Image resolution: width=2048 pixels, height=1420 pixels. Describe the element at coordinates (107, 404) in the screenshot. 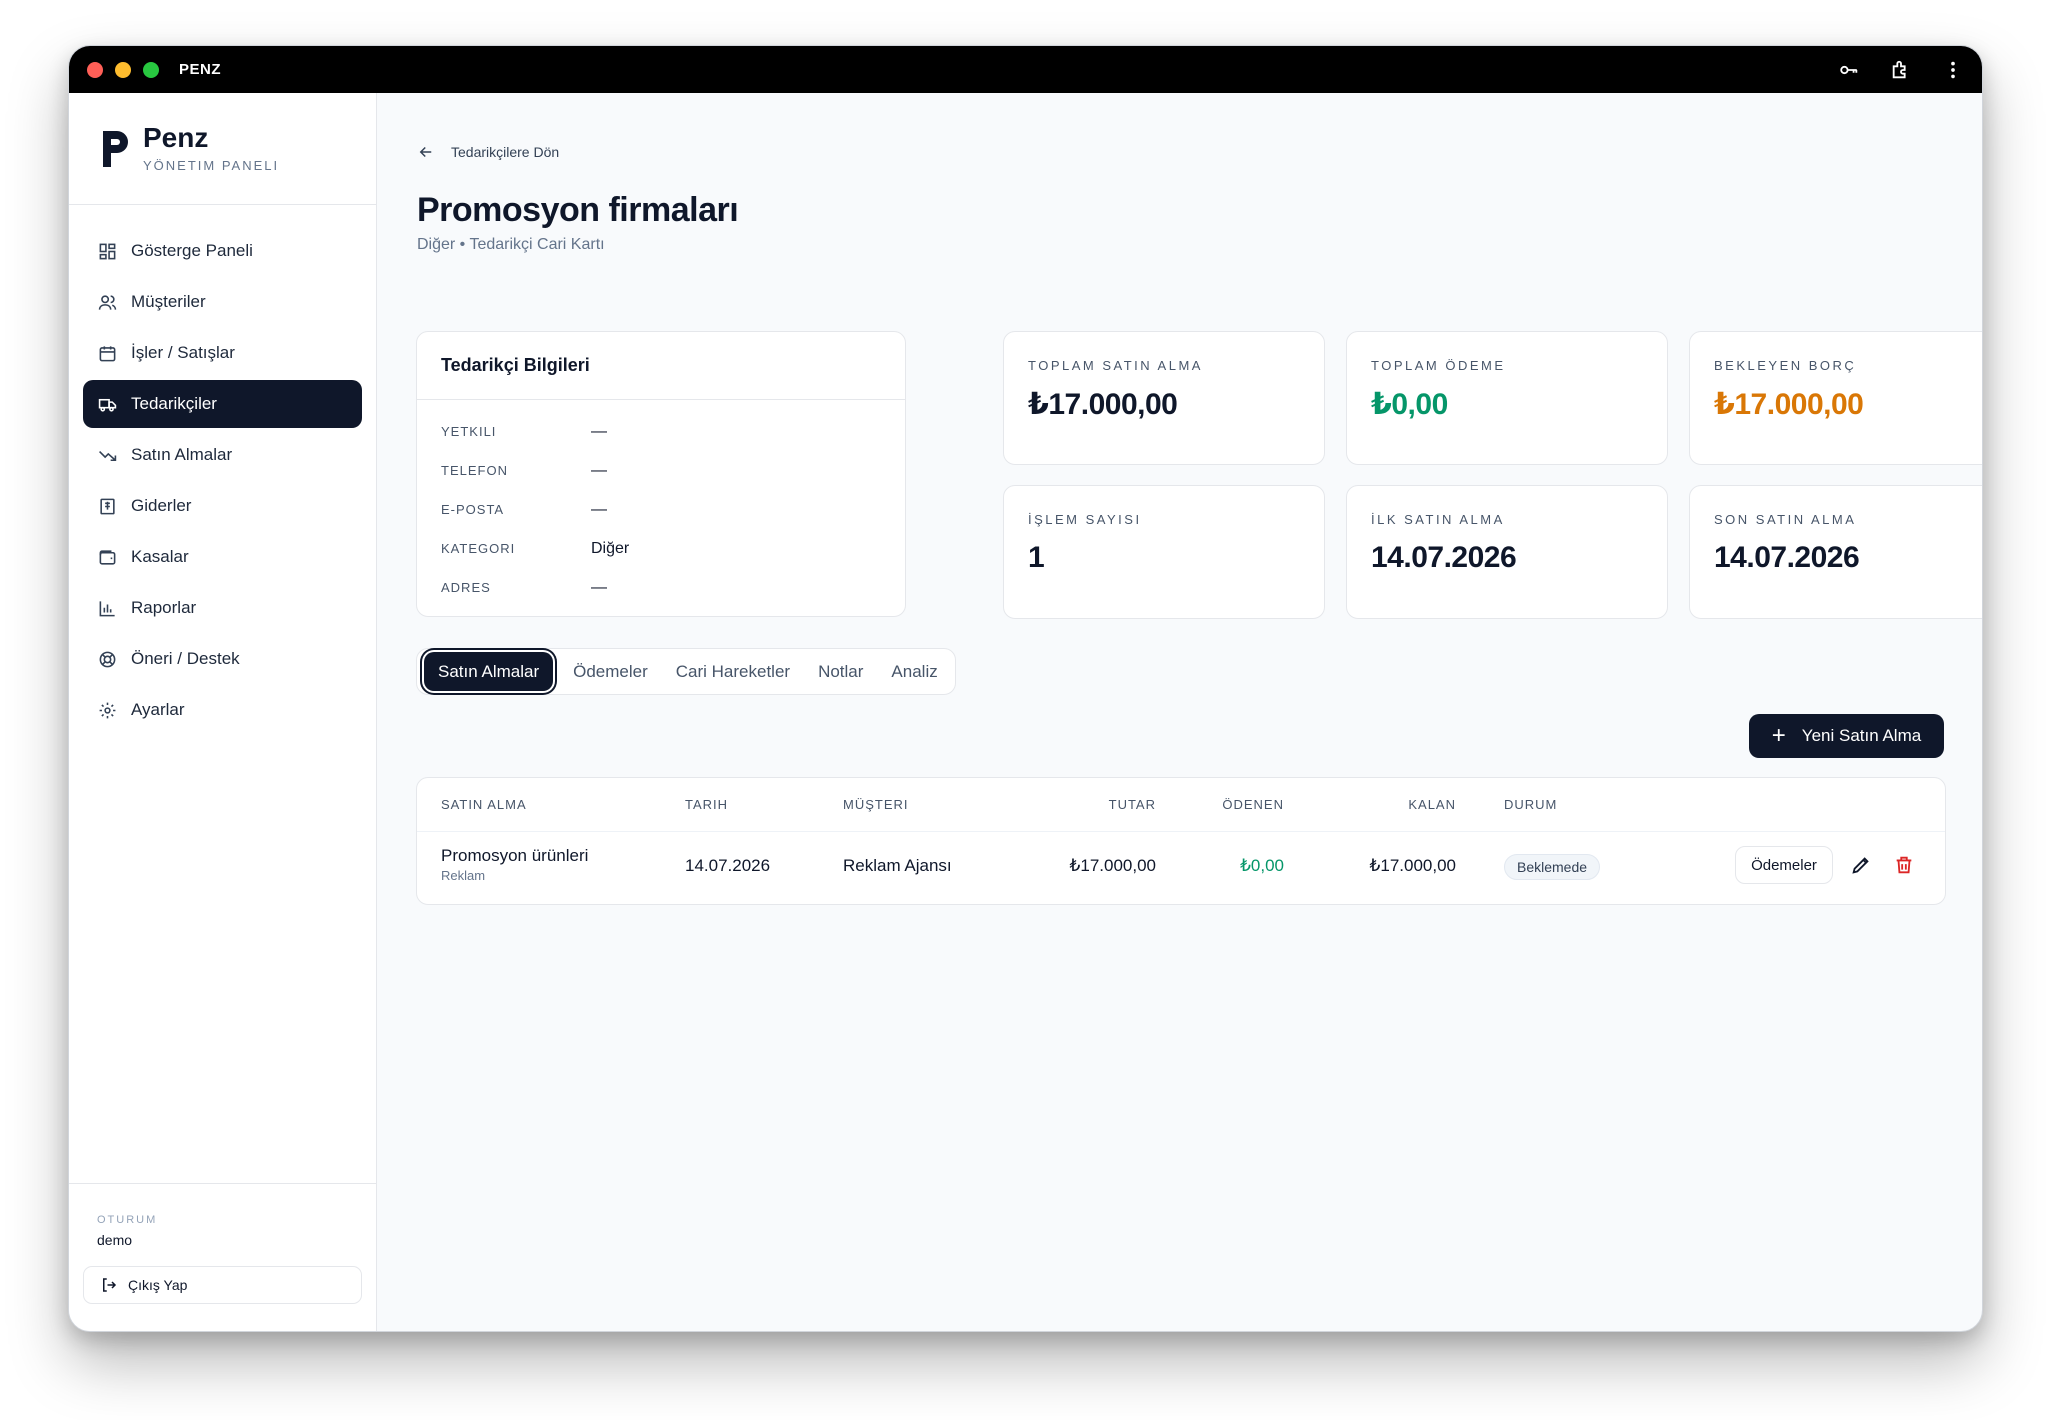

I see `truck-icon` at that location.